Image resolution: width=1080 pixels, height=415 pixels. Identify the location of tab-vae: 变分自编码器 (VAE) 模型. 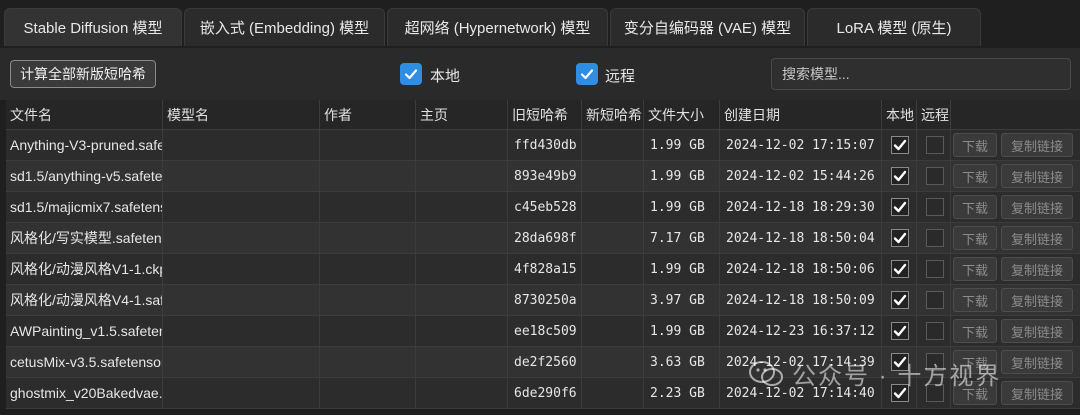
(707, 27).